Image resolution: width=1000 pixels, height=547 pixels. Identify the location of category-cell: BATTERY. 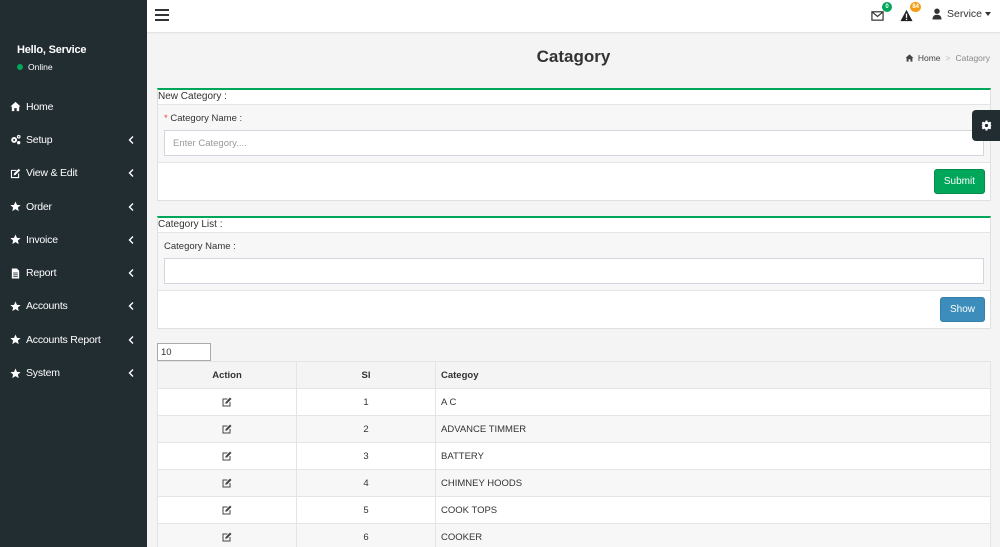
(713, 456).